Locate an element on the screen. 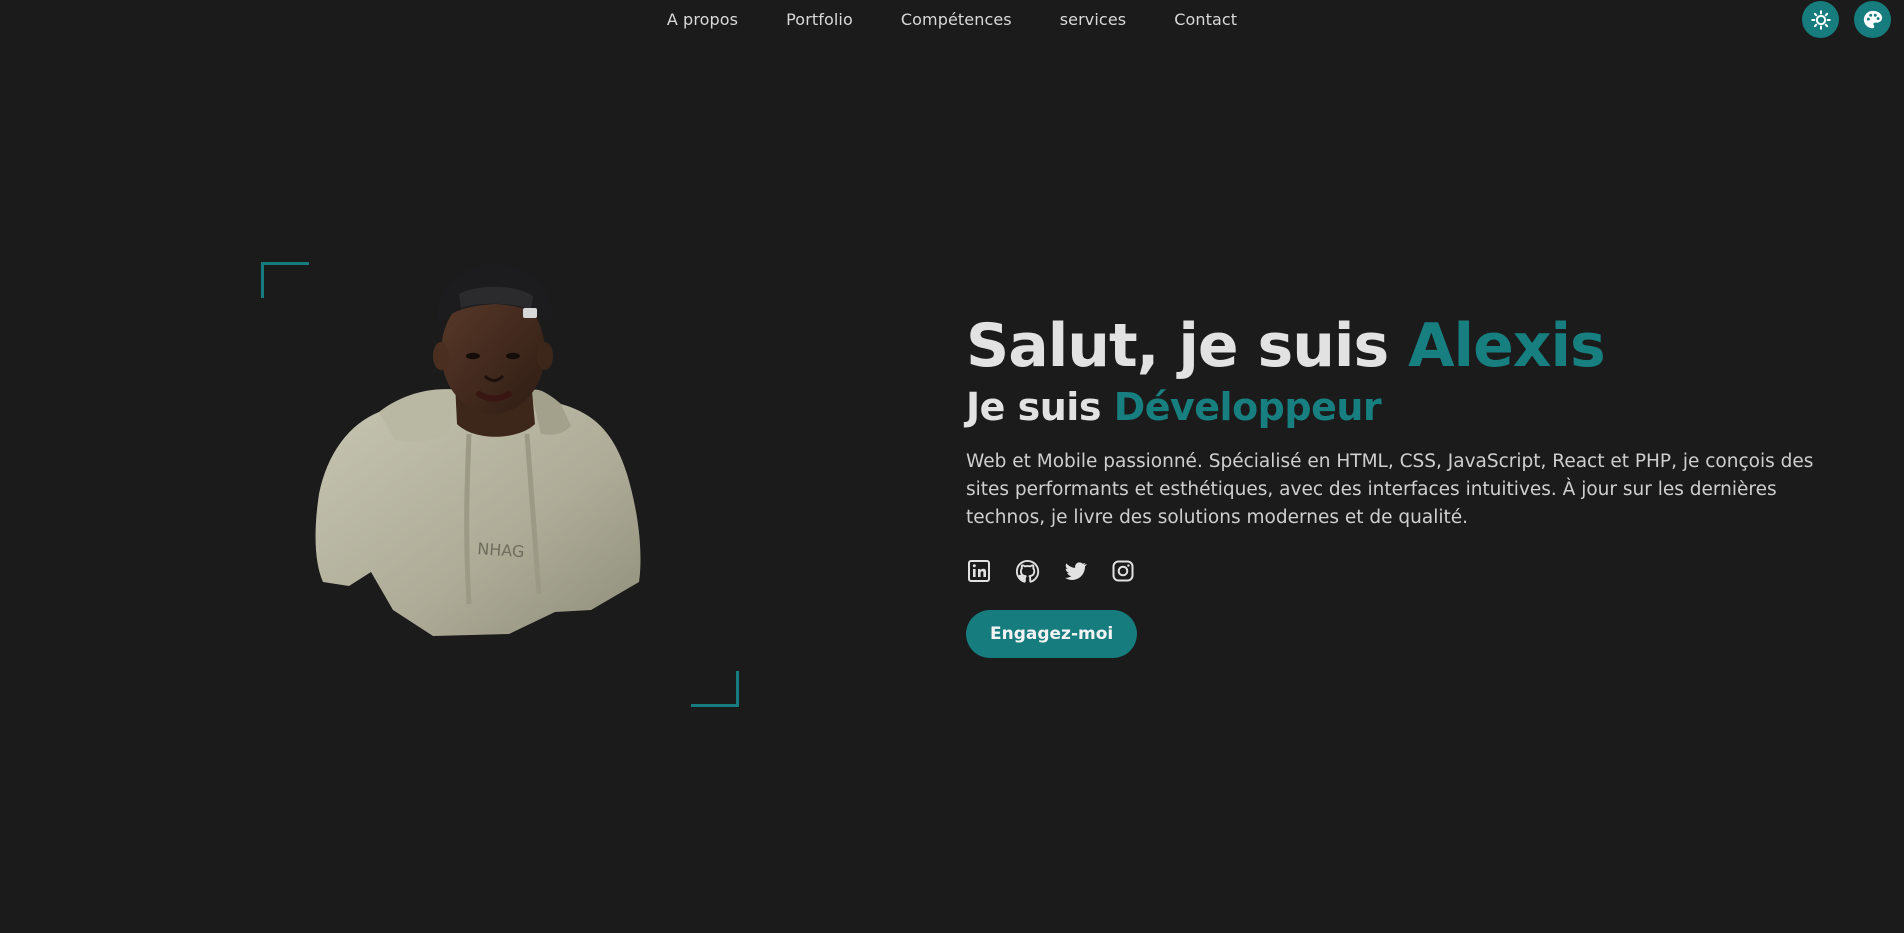 The image size is (1904, 933). github-link is located at coordinates (1027, 571).